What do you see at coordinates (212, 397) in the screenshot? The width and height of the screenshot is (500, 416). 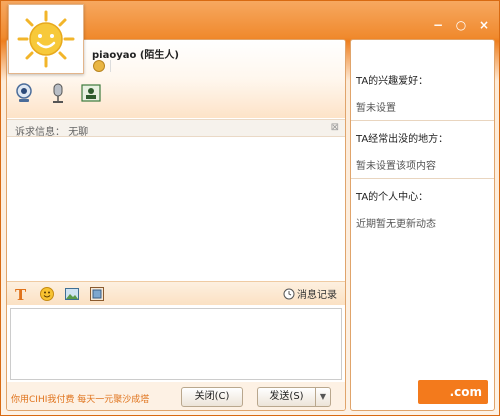 I see `close-button: 关闭(C)` at bounding box center [212, 397].